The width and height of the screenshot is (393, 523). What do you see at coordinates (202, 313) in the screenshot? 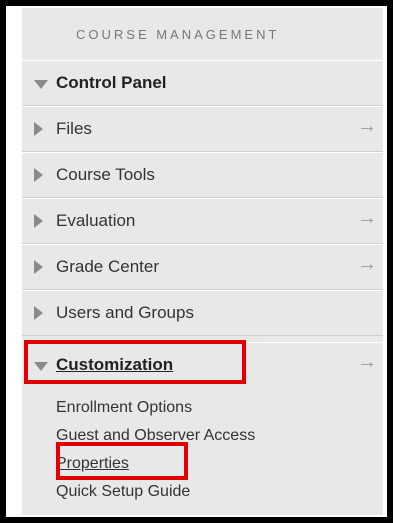
I see `menu-item-users-and-groups: Users and Groups` at bounding box center [202, 313].